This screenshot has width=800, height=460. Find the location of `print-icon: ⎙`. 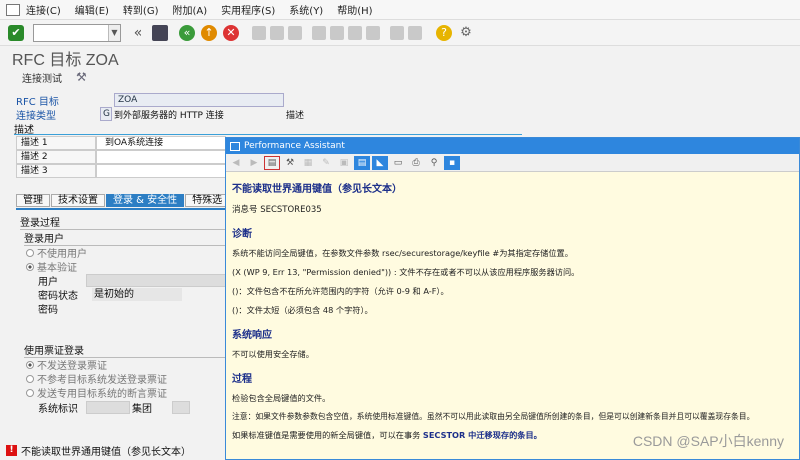

print-icon: ⎙ is located at coordinates (416, 163).